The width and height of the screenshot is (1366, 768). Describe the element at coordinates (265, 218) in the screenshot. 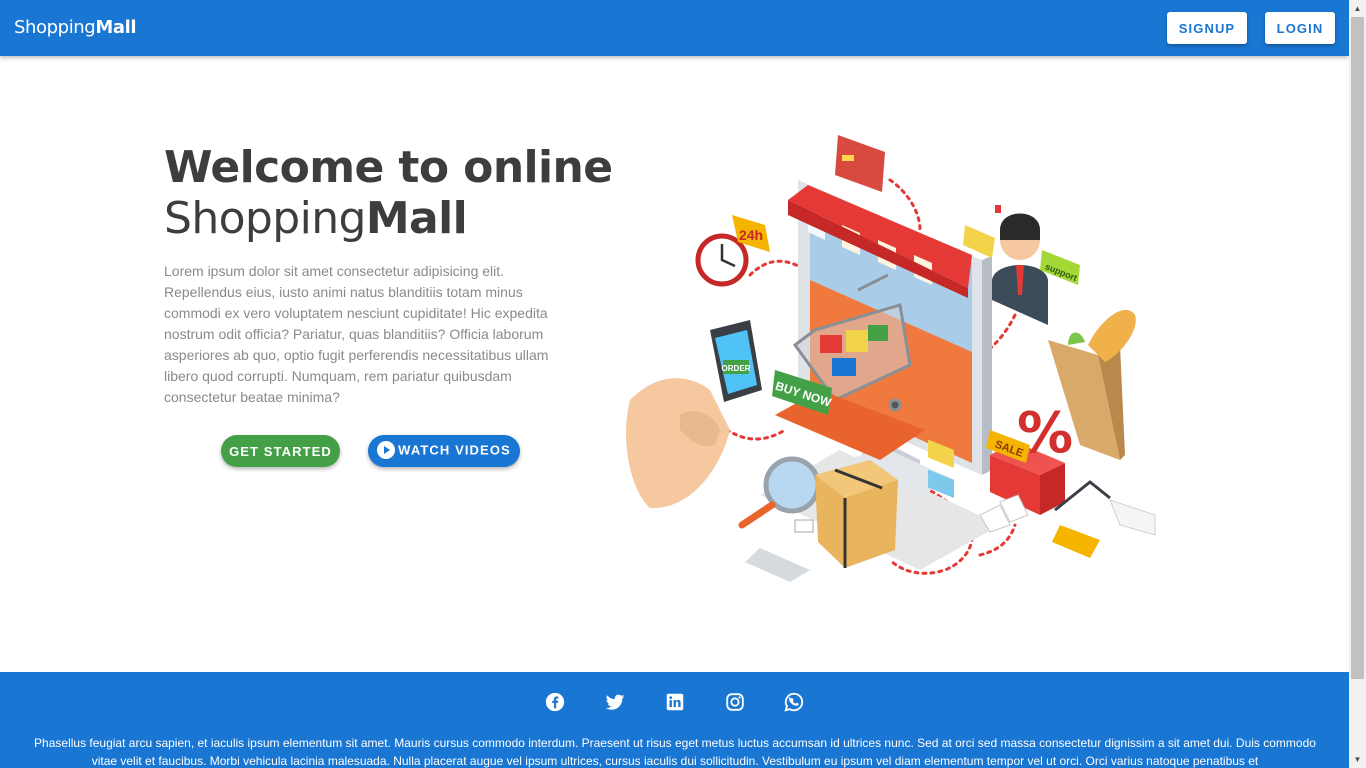

I see `hero-title-light: Shopping` at that location.